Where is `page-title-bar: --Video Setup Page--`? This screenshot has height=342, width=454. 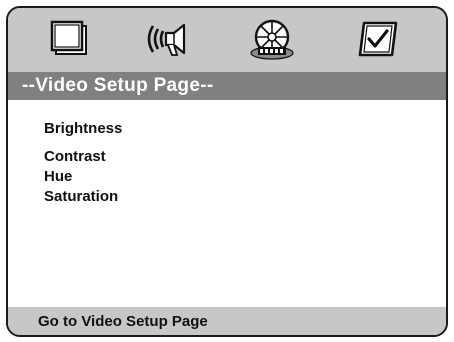
page-title-bar: --Video Setup Page-- is located at coordinates (227, 86).